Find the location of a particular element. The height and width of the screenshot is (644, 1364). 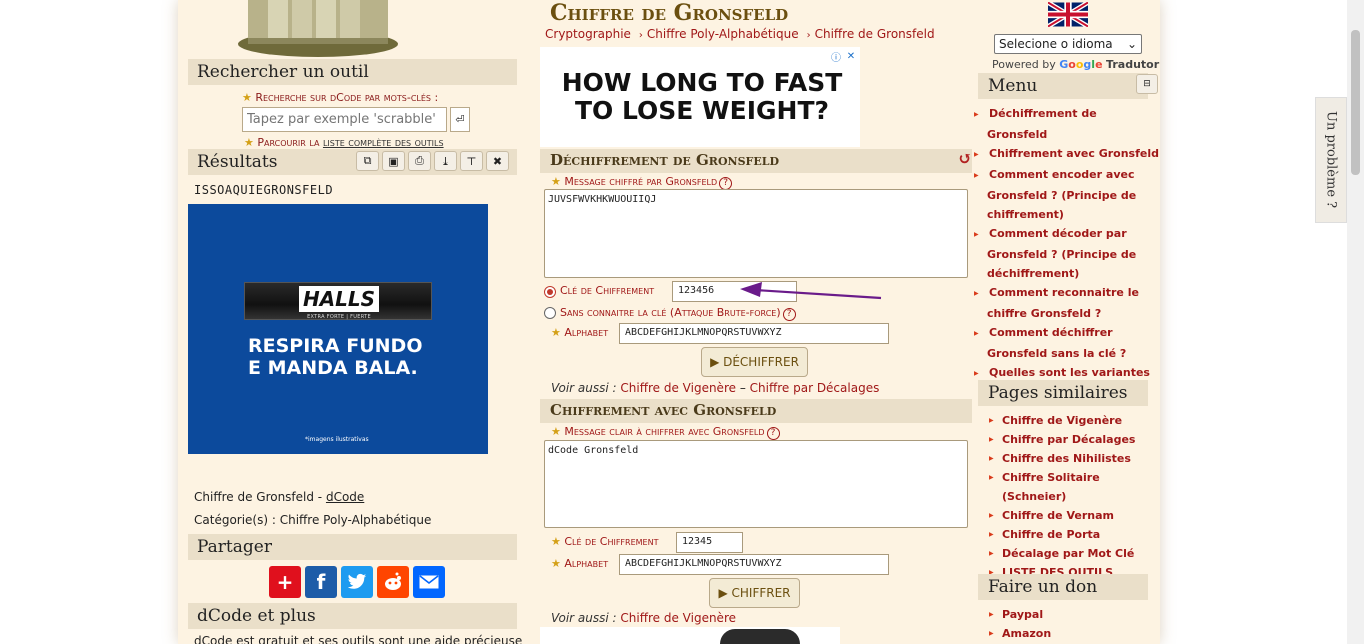

similar-item: Chiffre de Vigenère is located at coordinates (1073, 420).